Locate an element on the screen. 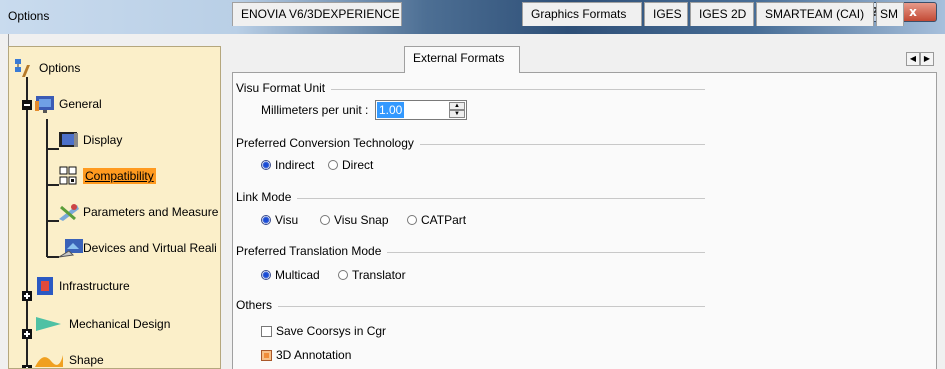 The image size is (945, 369). tree-item-shape: Shape is located at coordinates (68, 358).